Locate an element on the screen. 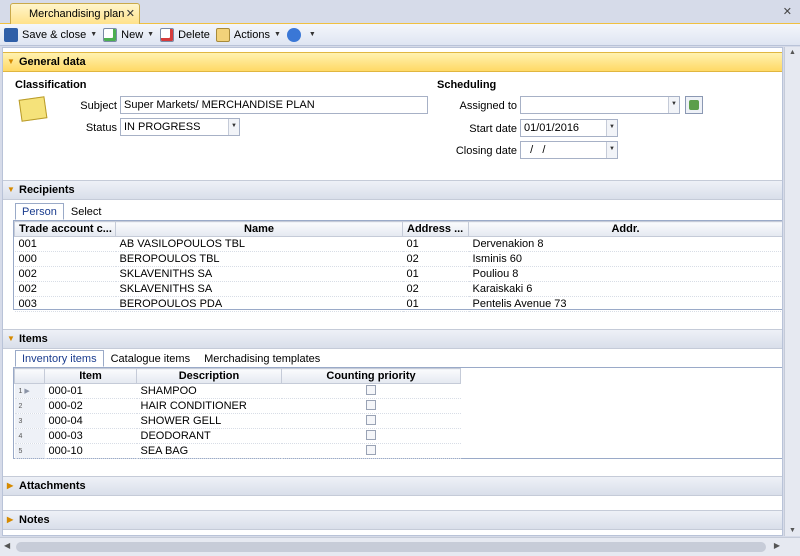  table-row: 4 000-03 DEODORANT is located at coordinates (237, 436).